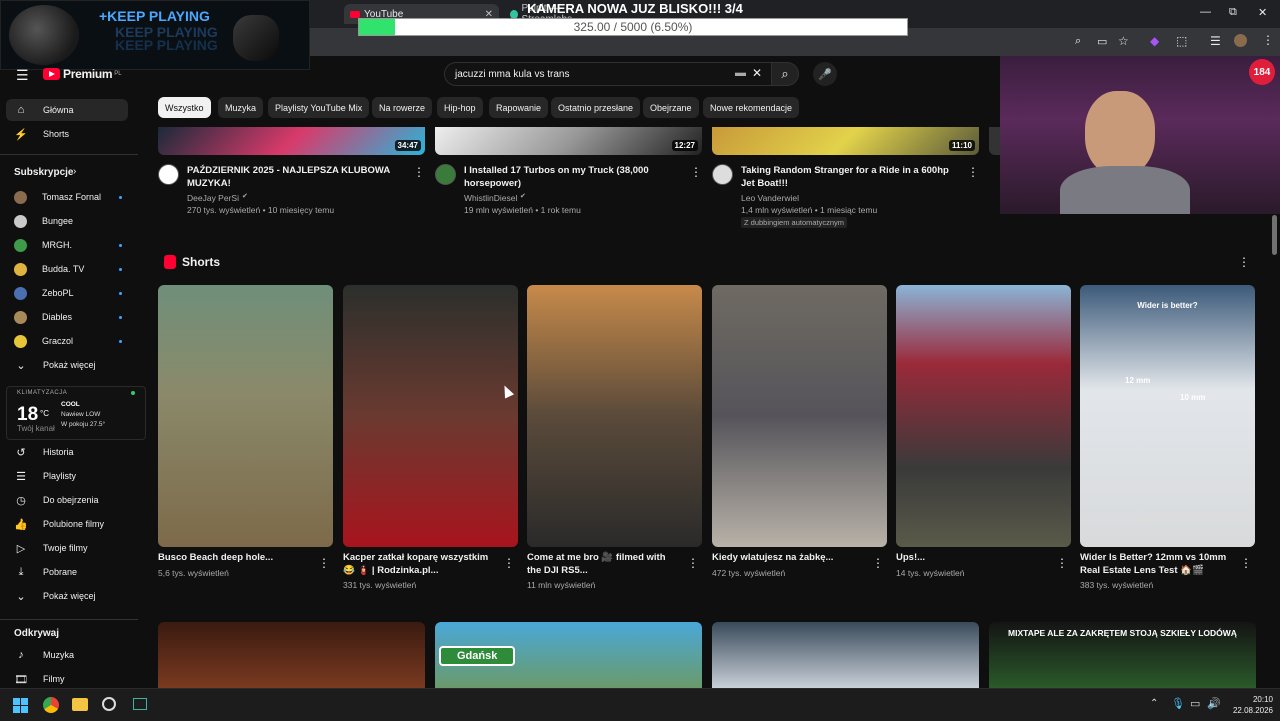 Image resolution: width=1280 pixels, height=721 pixels. Describe the element at coordinates (67, 548) in the screenshot. I see `sidebar-item: ▷ Twoje filmy` at that location.